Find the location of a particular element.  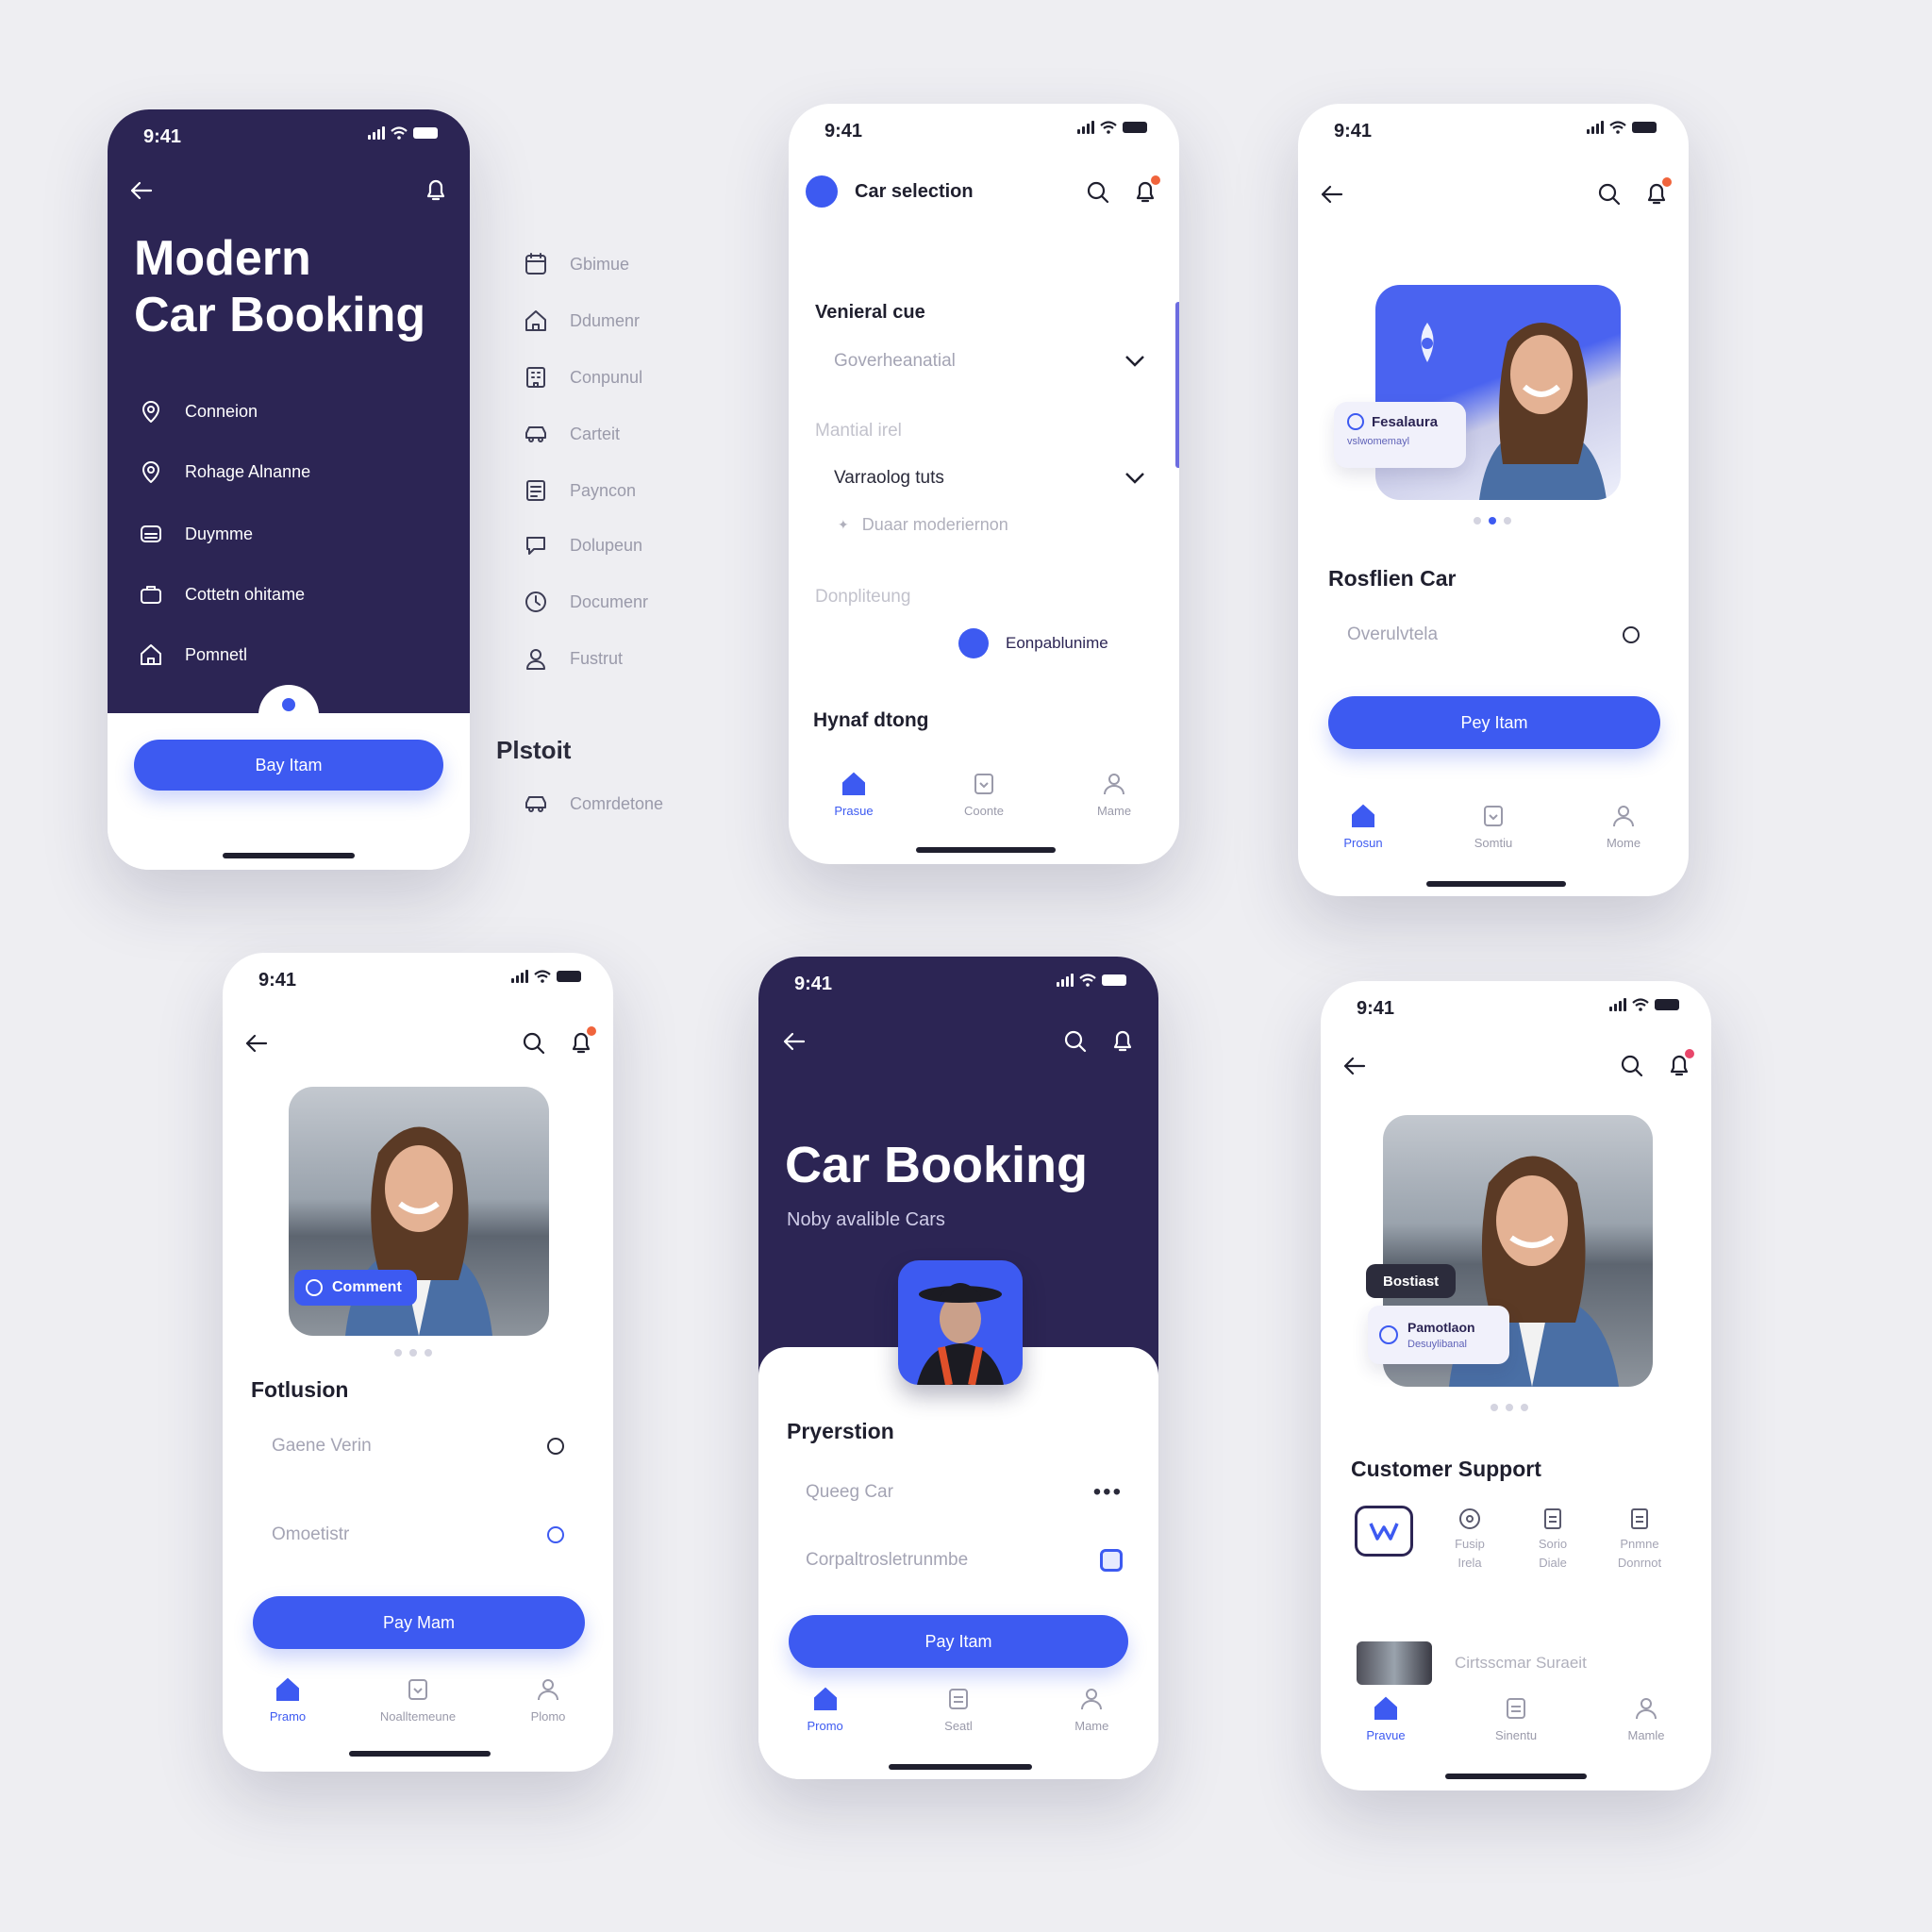

tab-browse: Sinentu is located at coordinates (1516, 1718).